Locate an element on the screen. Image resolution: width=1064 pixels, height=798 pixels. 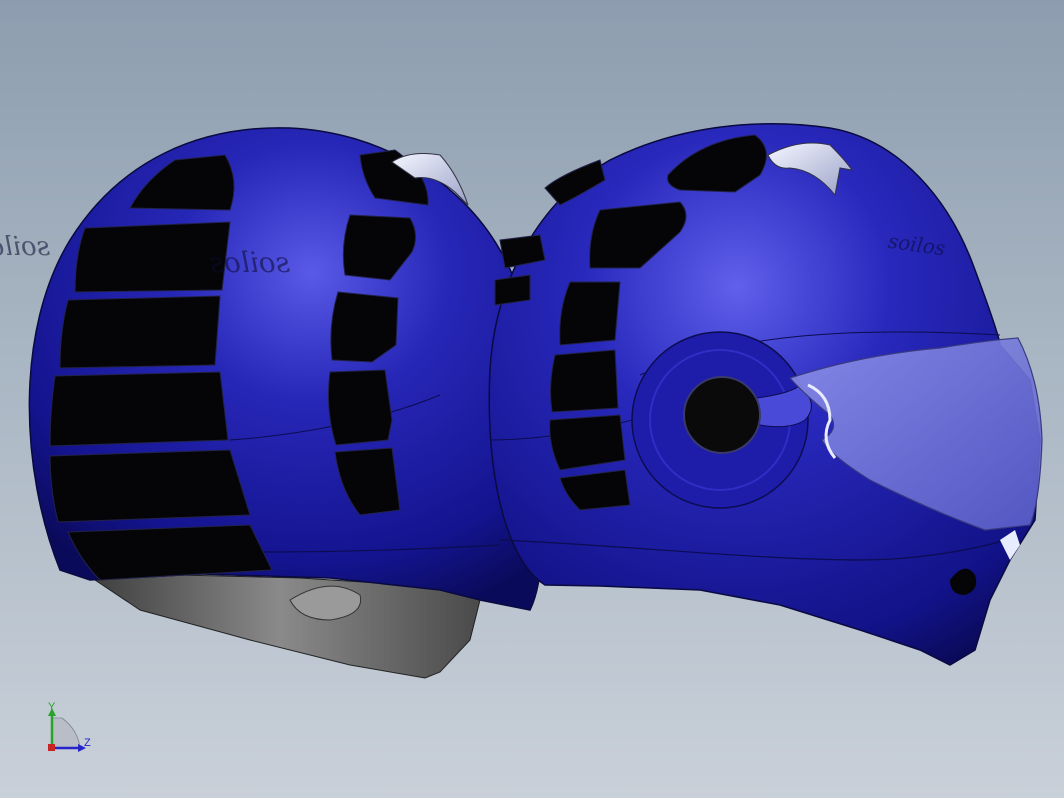
front-side-logo: soilos is located at coordinates (25, 247).